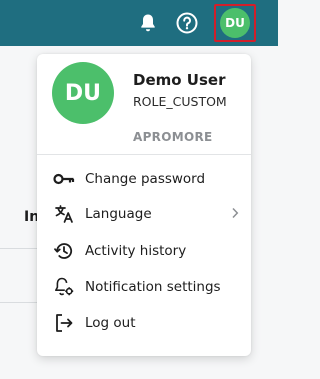 This screenshot has height=379, width=320. I want to click on help-button, so click(187, 23).